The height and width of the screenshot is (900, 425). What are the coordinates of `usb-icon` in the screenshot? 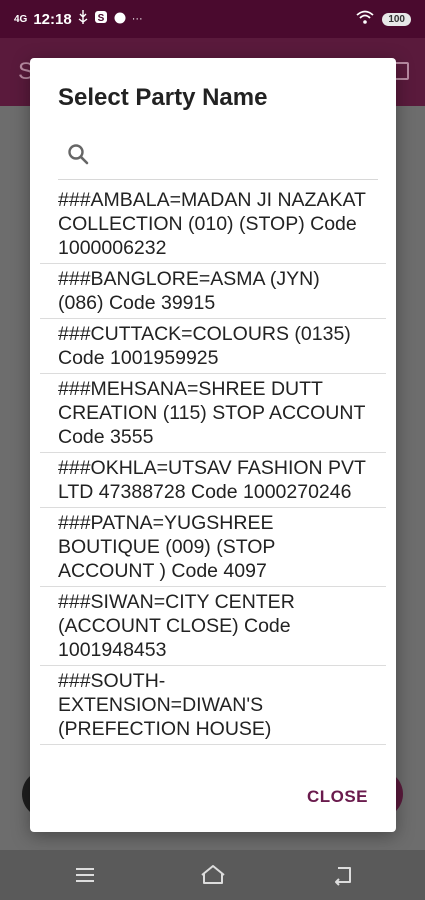 It's located at (83, 19).